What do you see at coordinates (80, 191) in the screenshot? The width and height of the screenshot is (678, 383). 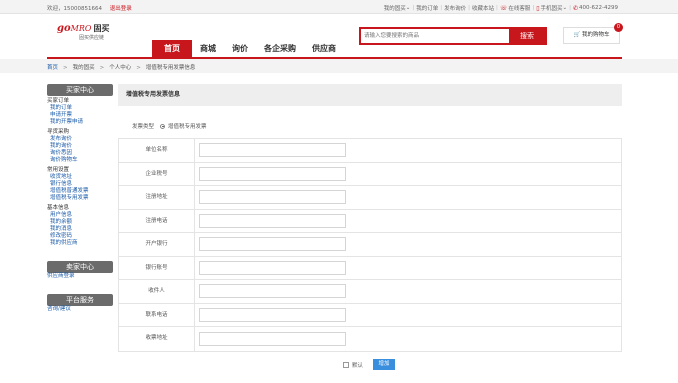 I see `sidebar-item-normal-vat-invoice: 增值税普通发票` at bounding box center [80, 191].